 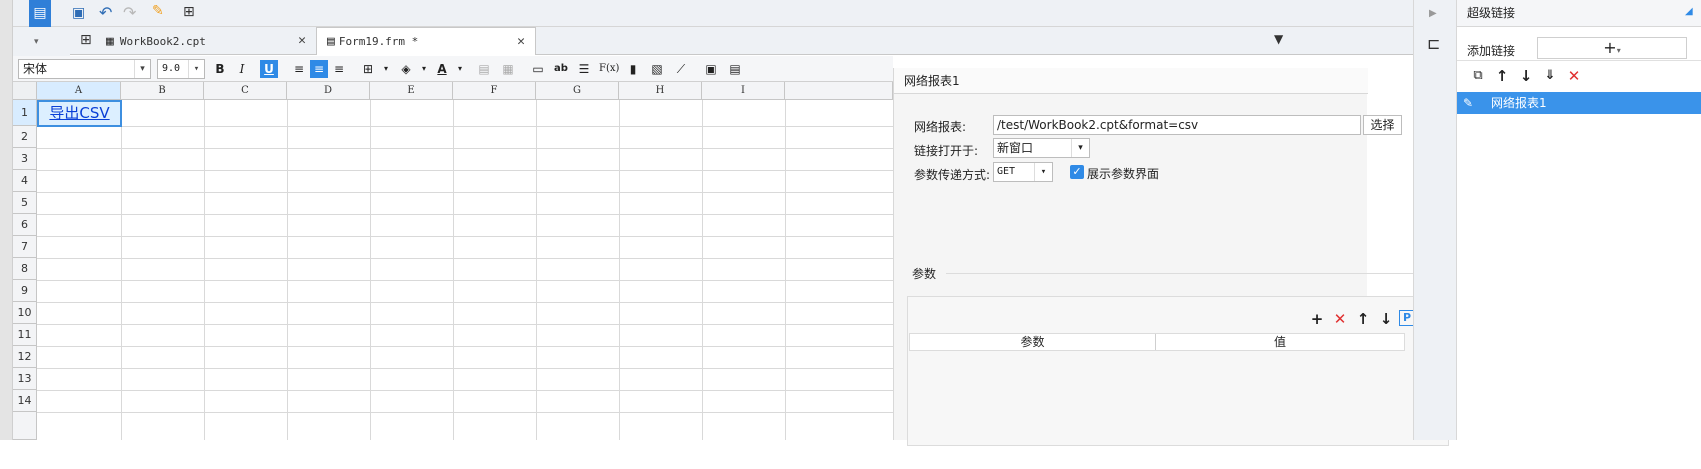 What do you see at coordinates (1478, 76) in the screenshot?
I see `copy-icon: ⧉` at bounding box center [1478, 76].